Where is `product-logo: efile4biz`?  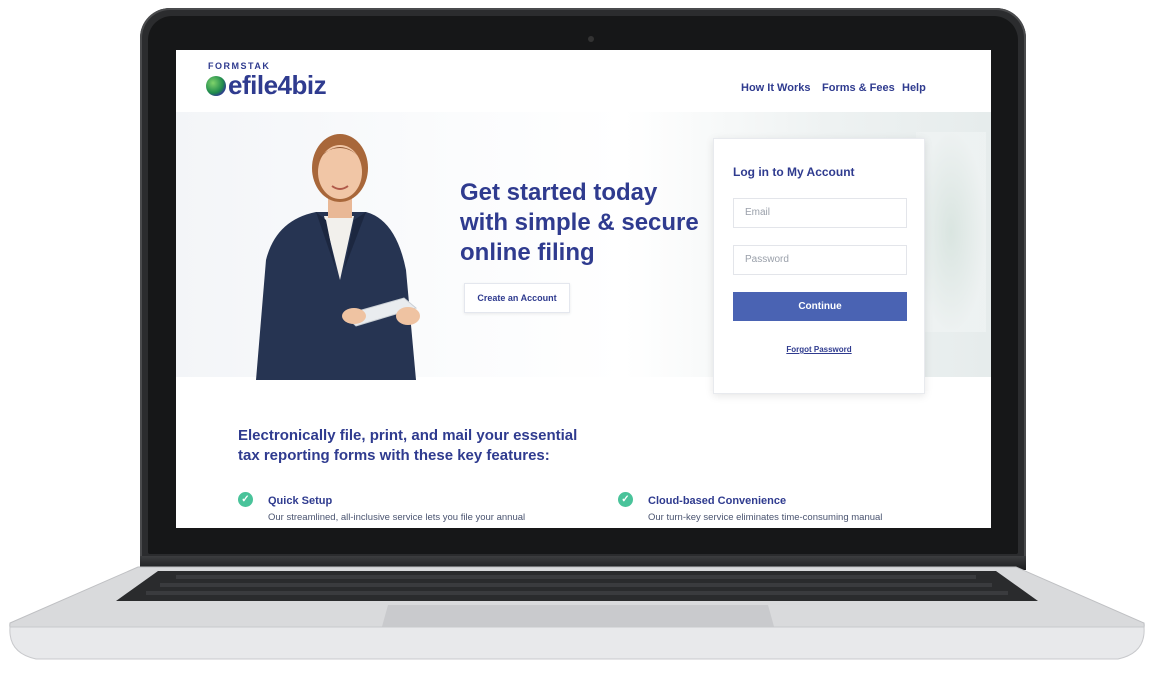
product-logo: efile4biz is located at coordinates (267, 85).